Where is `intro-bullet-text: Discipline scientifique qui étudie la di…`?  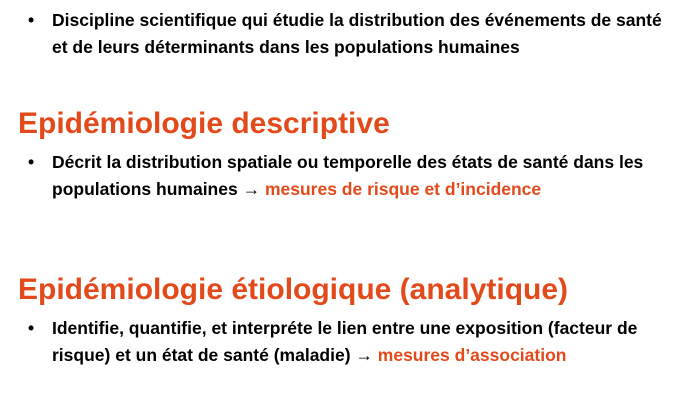 intro-bullet-text: Discipline scientifique qui étudie la di… is located at coordinates (357, 33).